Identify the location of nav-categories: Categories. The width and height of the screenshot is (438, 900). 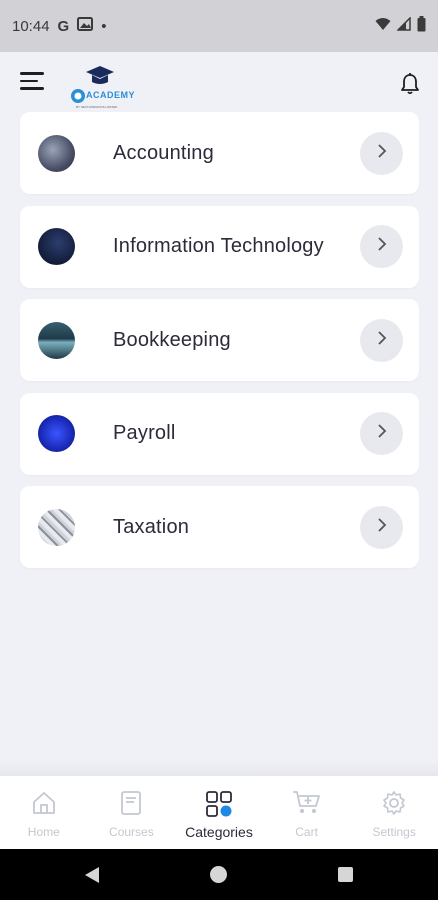
(219, 812).